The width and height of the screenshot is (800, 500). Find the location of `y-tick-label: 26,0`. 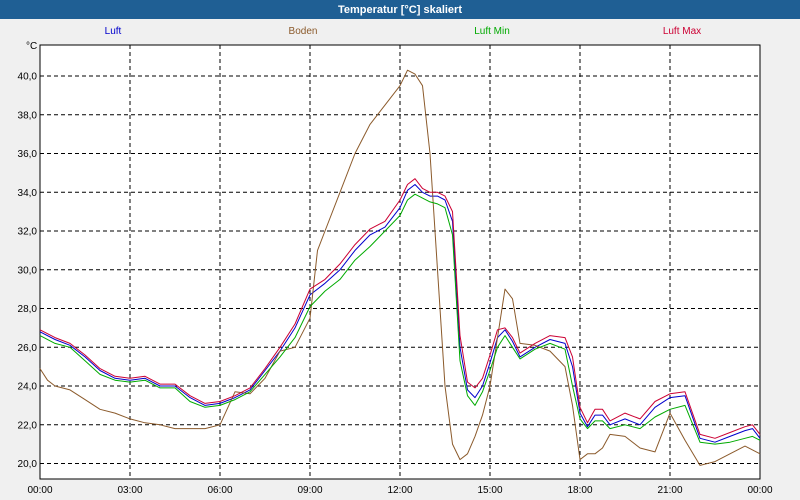

y-tick-label: 26,0 is located at coordinates (28, 348).